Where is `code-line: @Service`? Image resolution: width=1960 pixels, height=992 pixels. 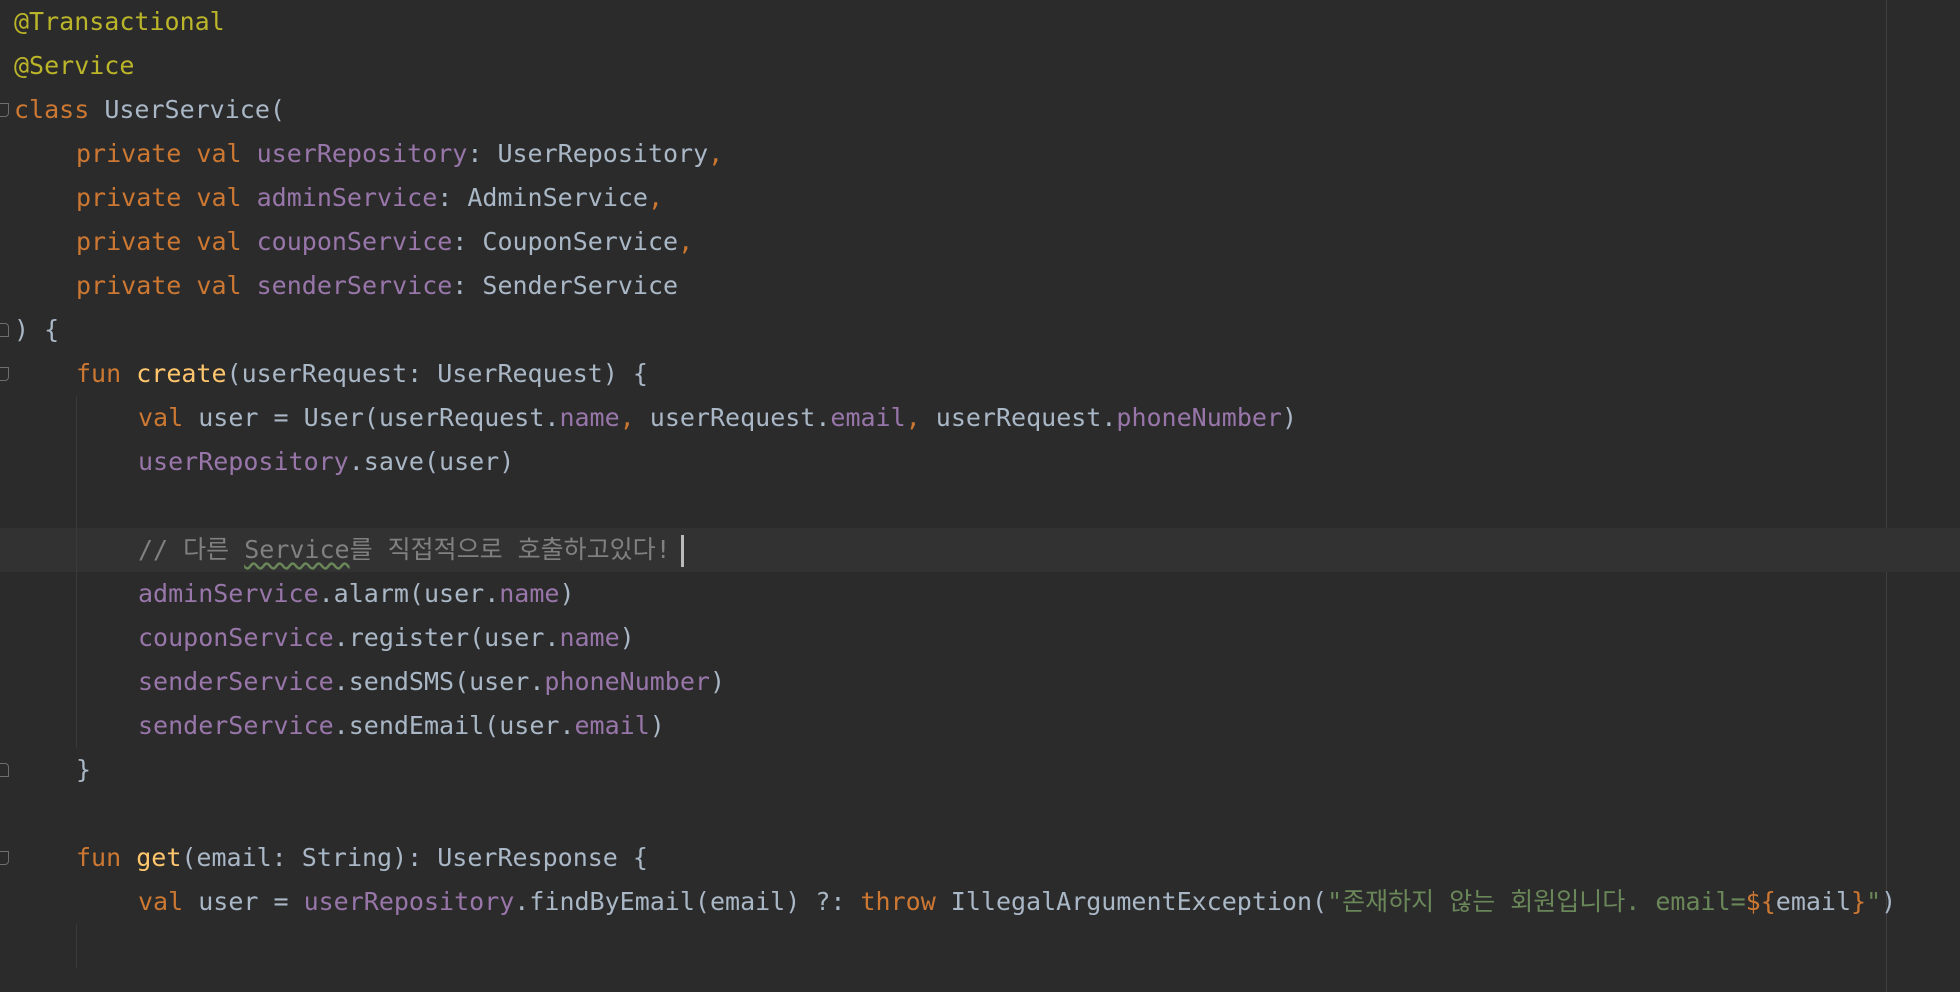 code-line: @Service is located at coordinates (980, 66).